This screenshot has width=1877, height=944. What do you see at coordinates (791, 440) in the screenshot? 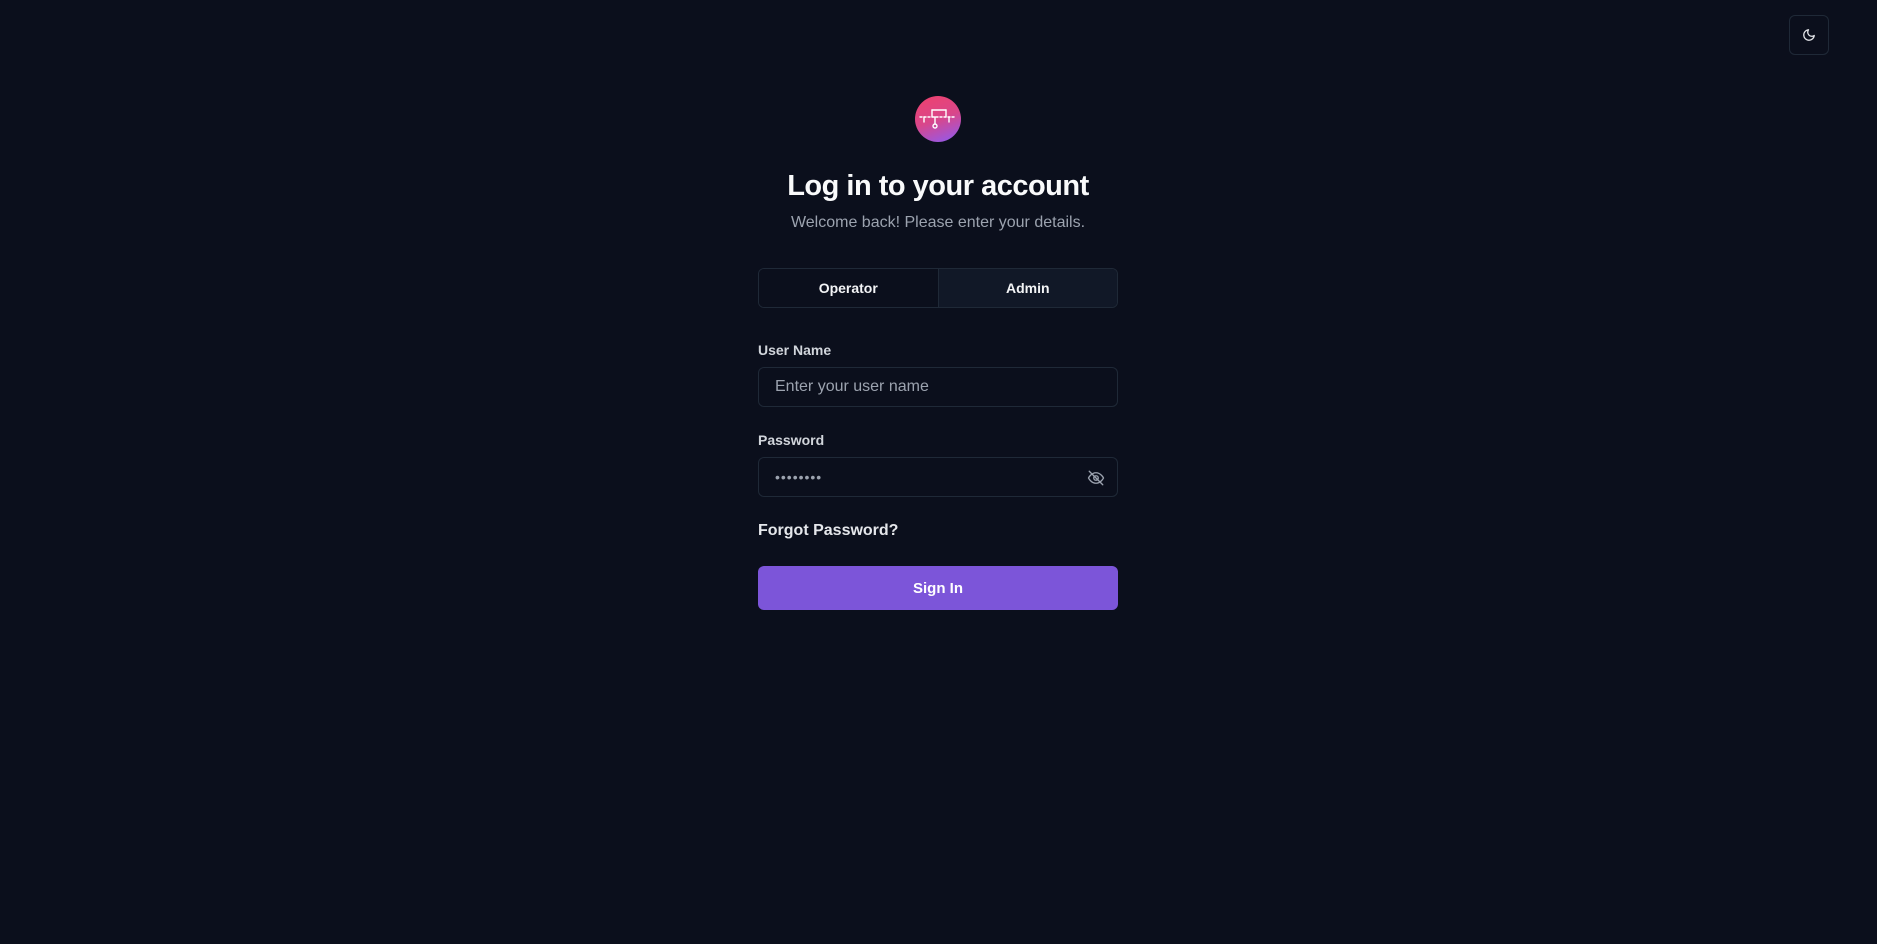
I see `password-label: Password` at bounding box center [791, 440].